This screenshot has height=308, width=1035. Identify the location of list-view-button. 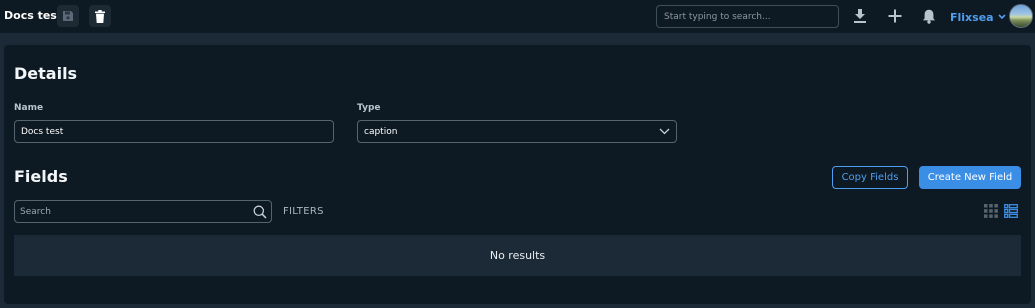
(1011, 211).